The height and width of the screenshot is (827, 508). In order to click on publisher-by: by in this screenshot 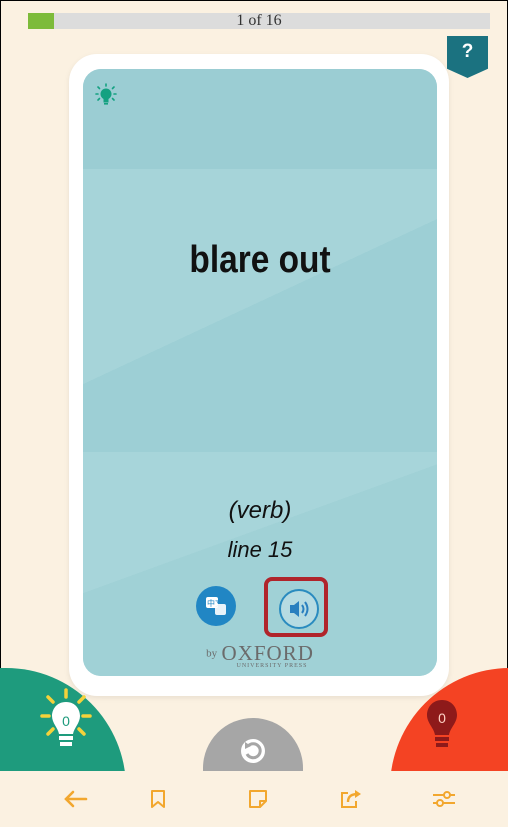, I will do `click(212, 653)`.